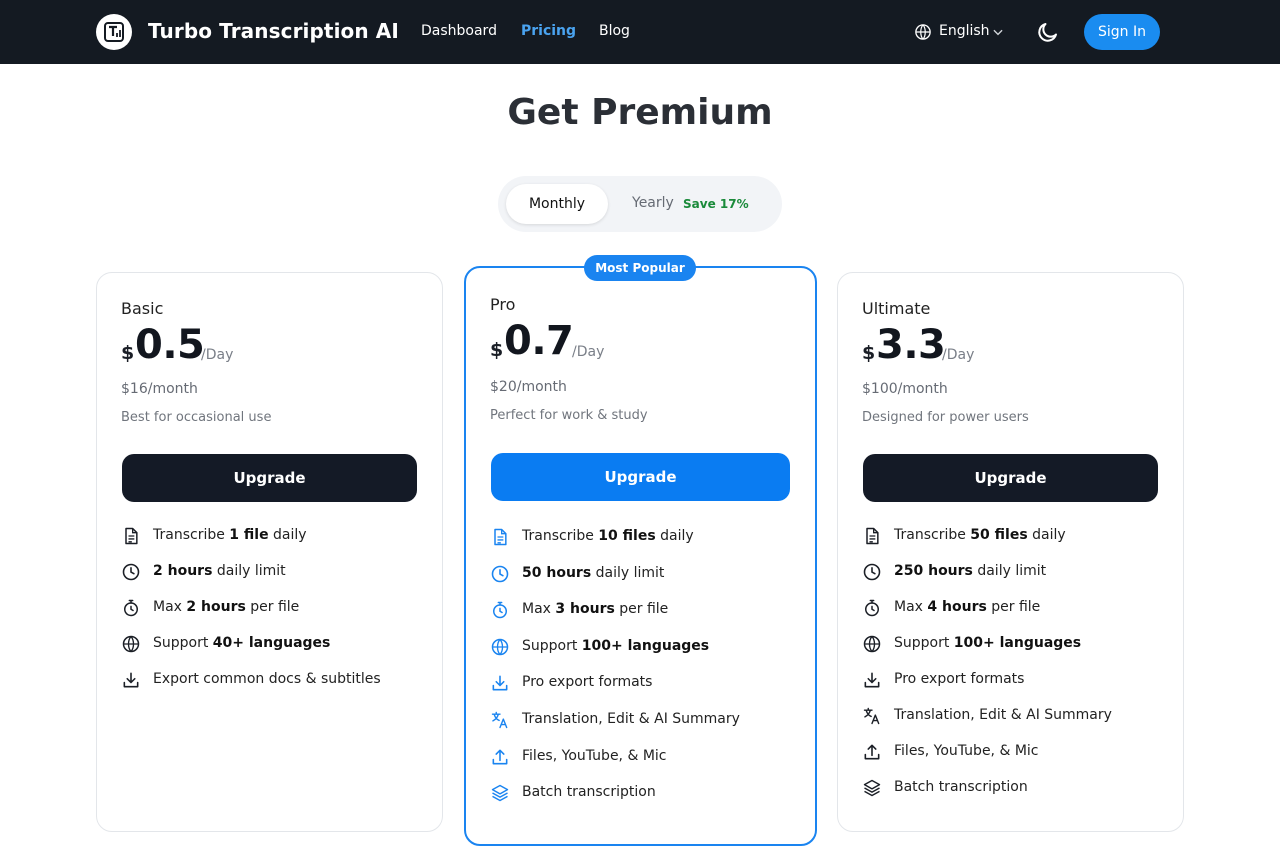  I want to click on feature-text: Max 4 hours per file, so click(967, 607).